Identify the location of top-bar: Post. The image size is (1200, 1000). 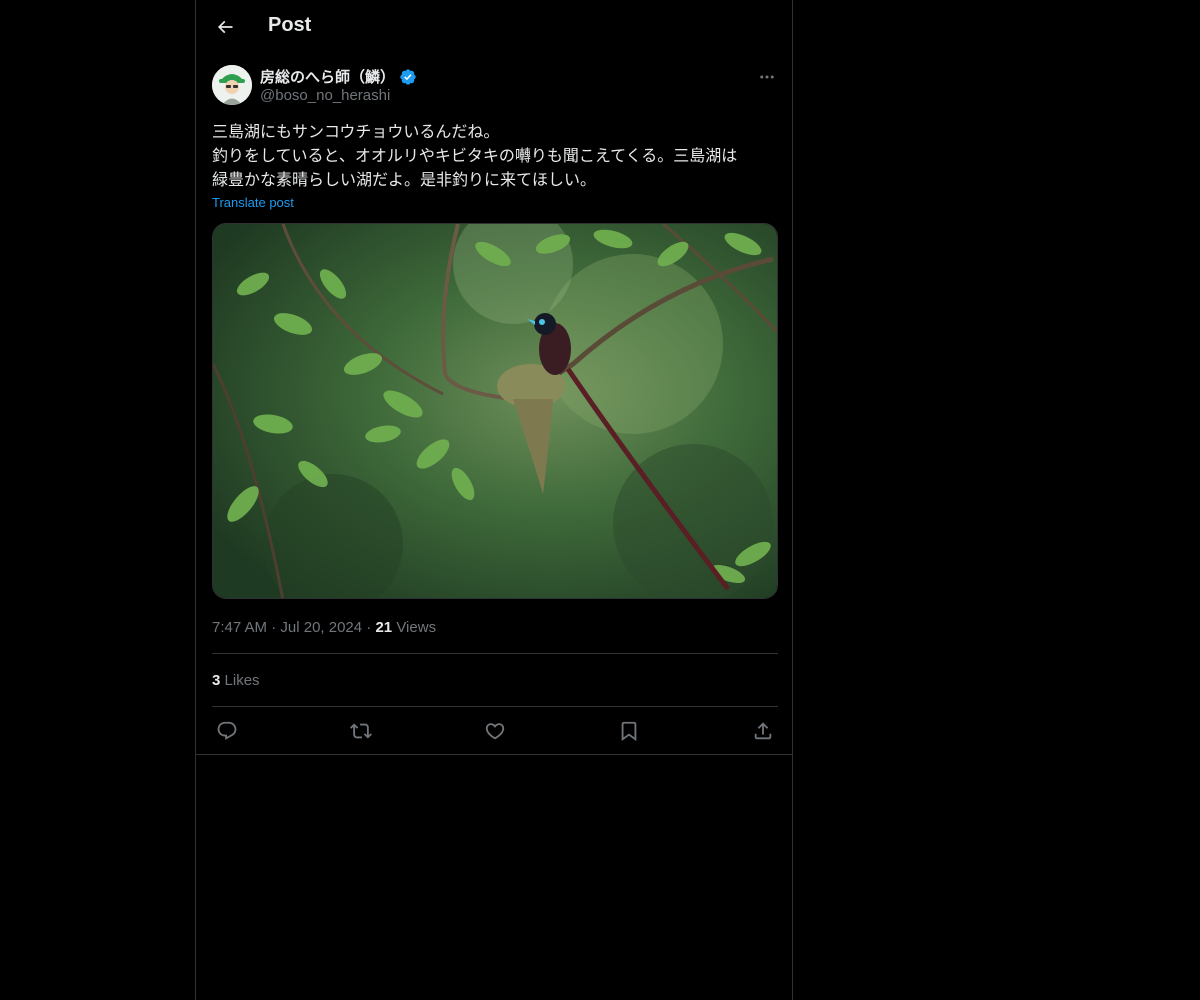
(494, 27).